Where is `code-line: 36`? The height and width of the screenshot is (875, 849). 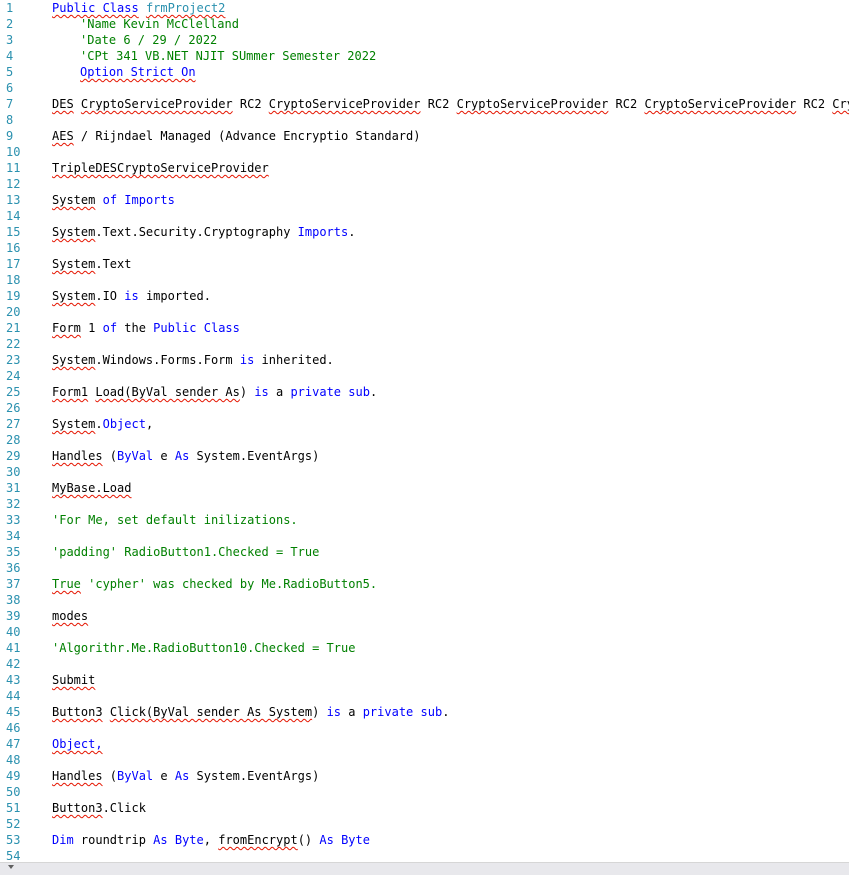 code-line: 36 is located at coordinates (424, 568).